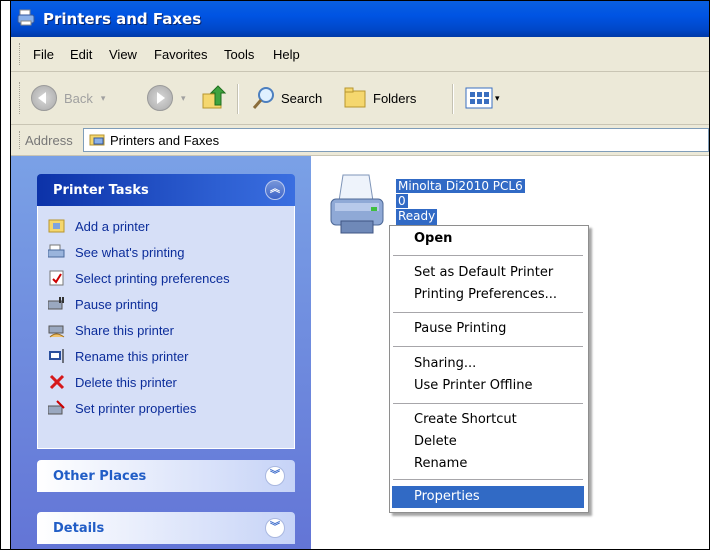 Image resolution: width=710 pixels, height=550 pixels. What do you see at coordinates (183, 98) in the screenshot?
I see `forward-dropdown-icon: ▾` at bounding box center [183, 98].